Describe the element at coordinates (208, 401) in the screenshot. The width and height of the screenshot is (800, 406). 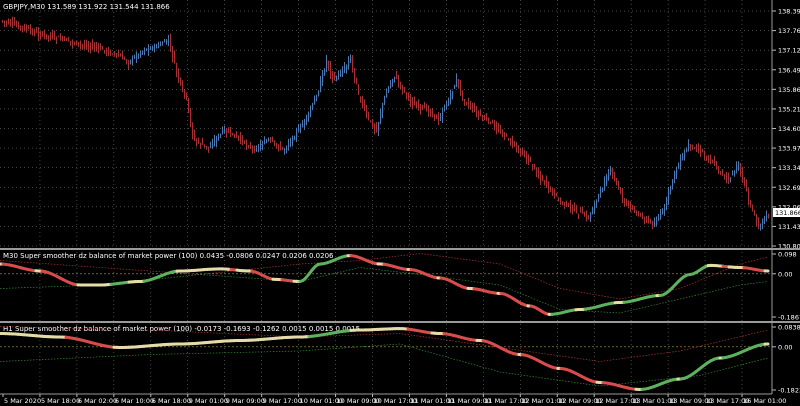
I see `time-label: 9 Mar 01:00` at that location.